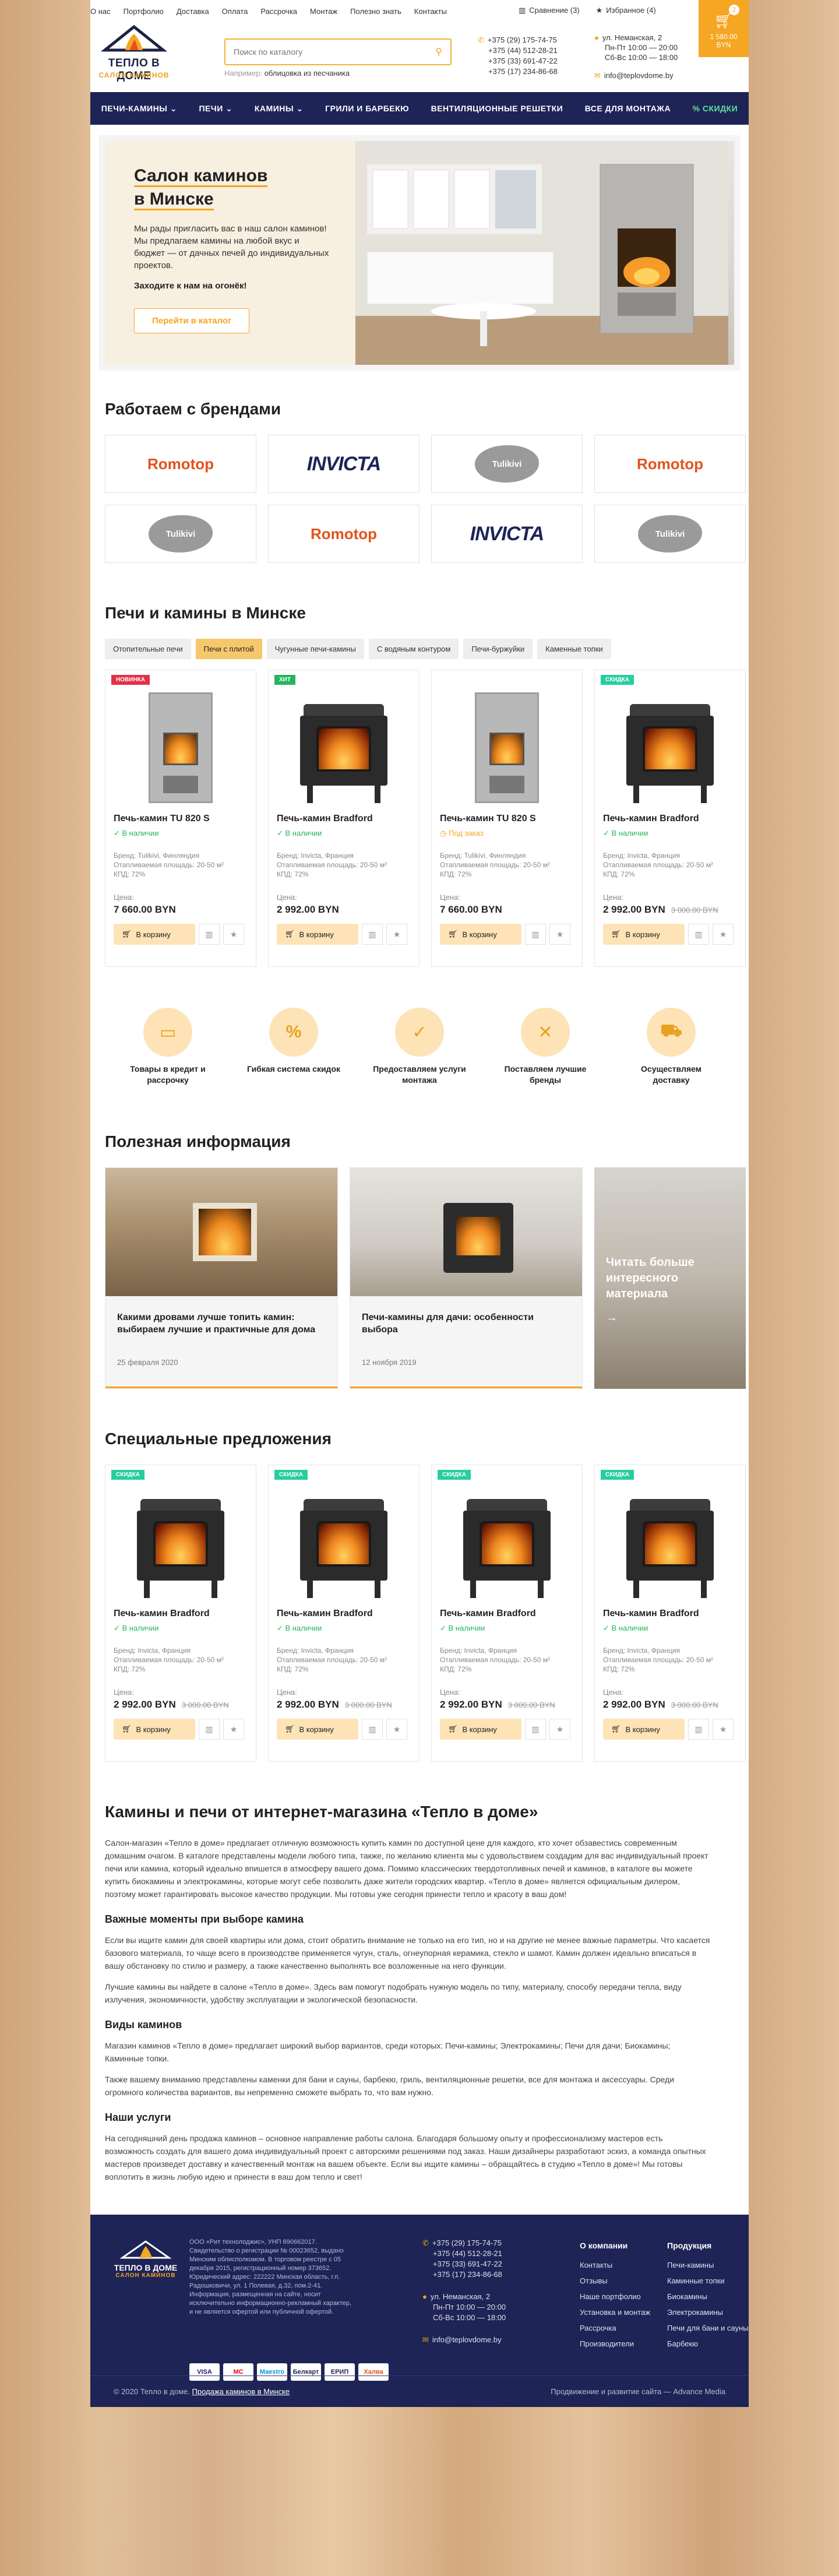 The height and width of the screenshot is (2576, 839). I want to click on footer-logo: ТЕПЛО В ДОМЕ САЛОН КАМИНОВ, so click(146, 2259).